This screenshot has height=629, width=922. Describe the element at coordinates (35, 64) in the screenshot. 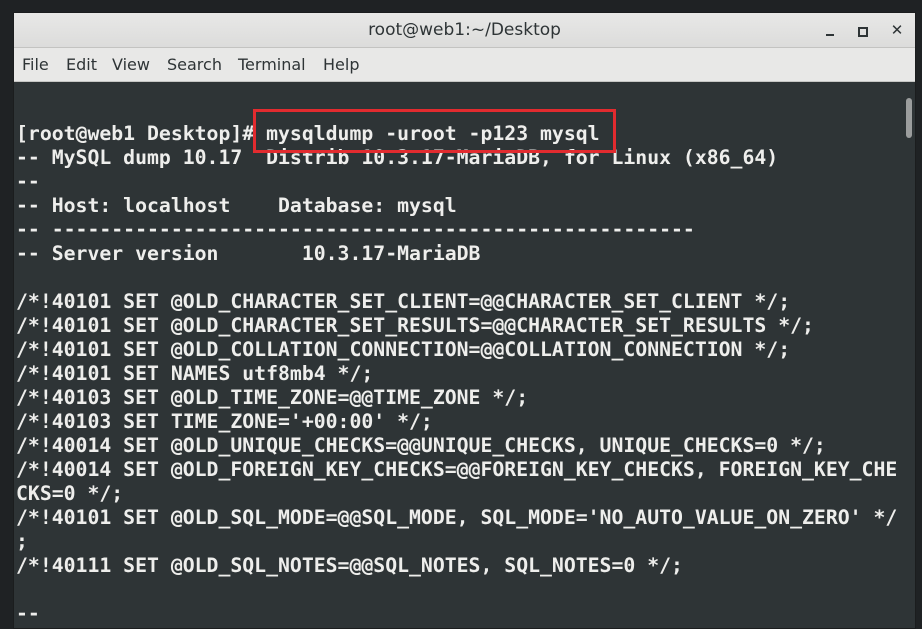

I see `menu-file: File` at that location.